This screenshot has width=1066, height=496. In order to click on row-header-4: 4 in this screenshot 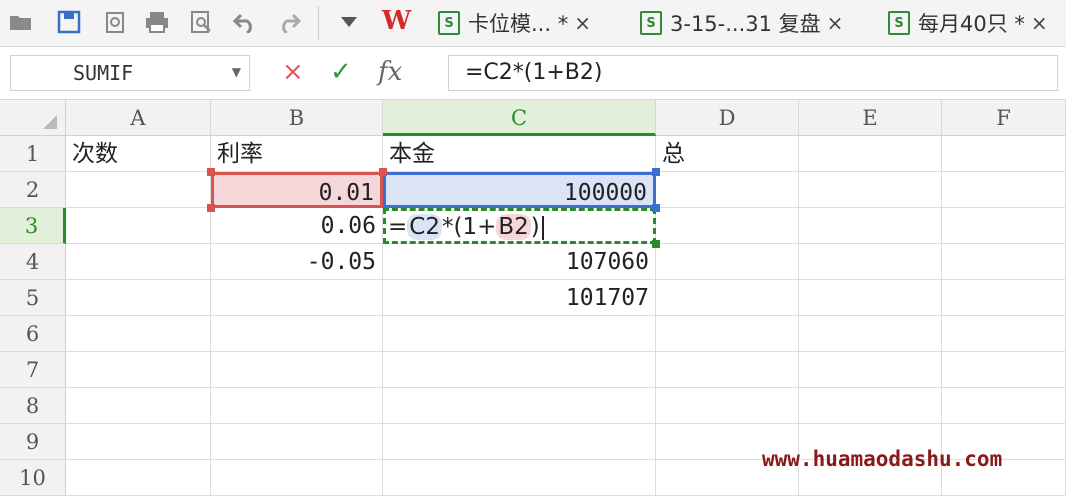, I will do `click(33, 262)`.